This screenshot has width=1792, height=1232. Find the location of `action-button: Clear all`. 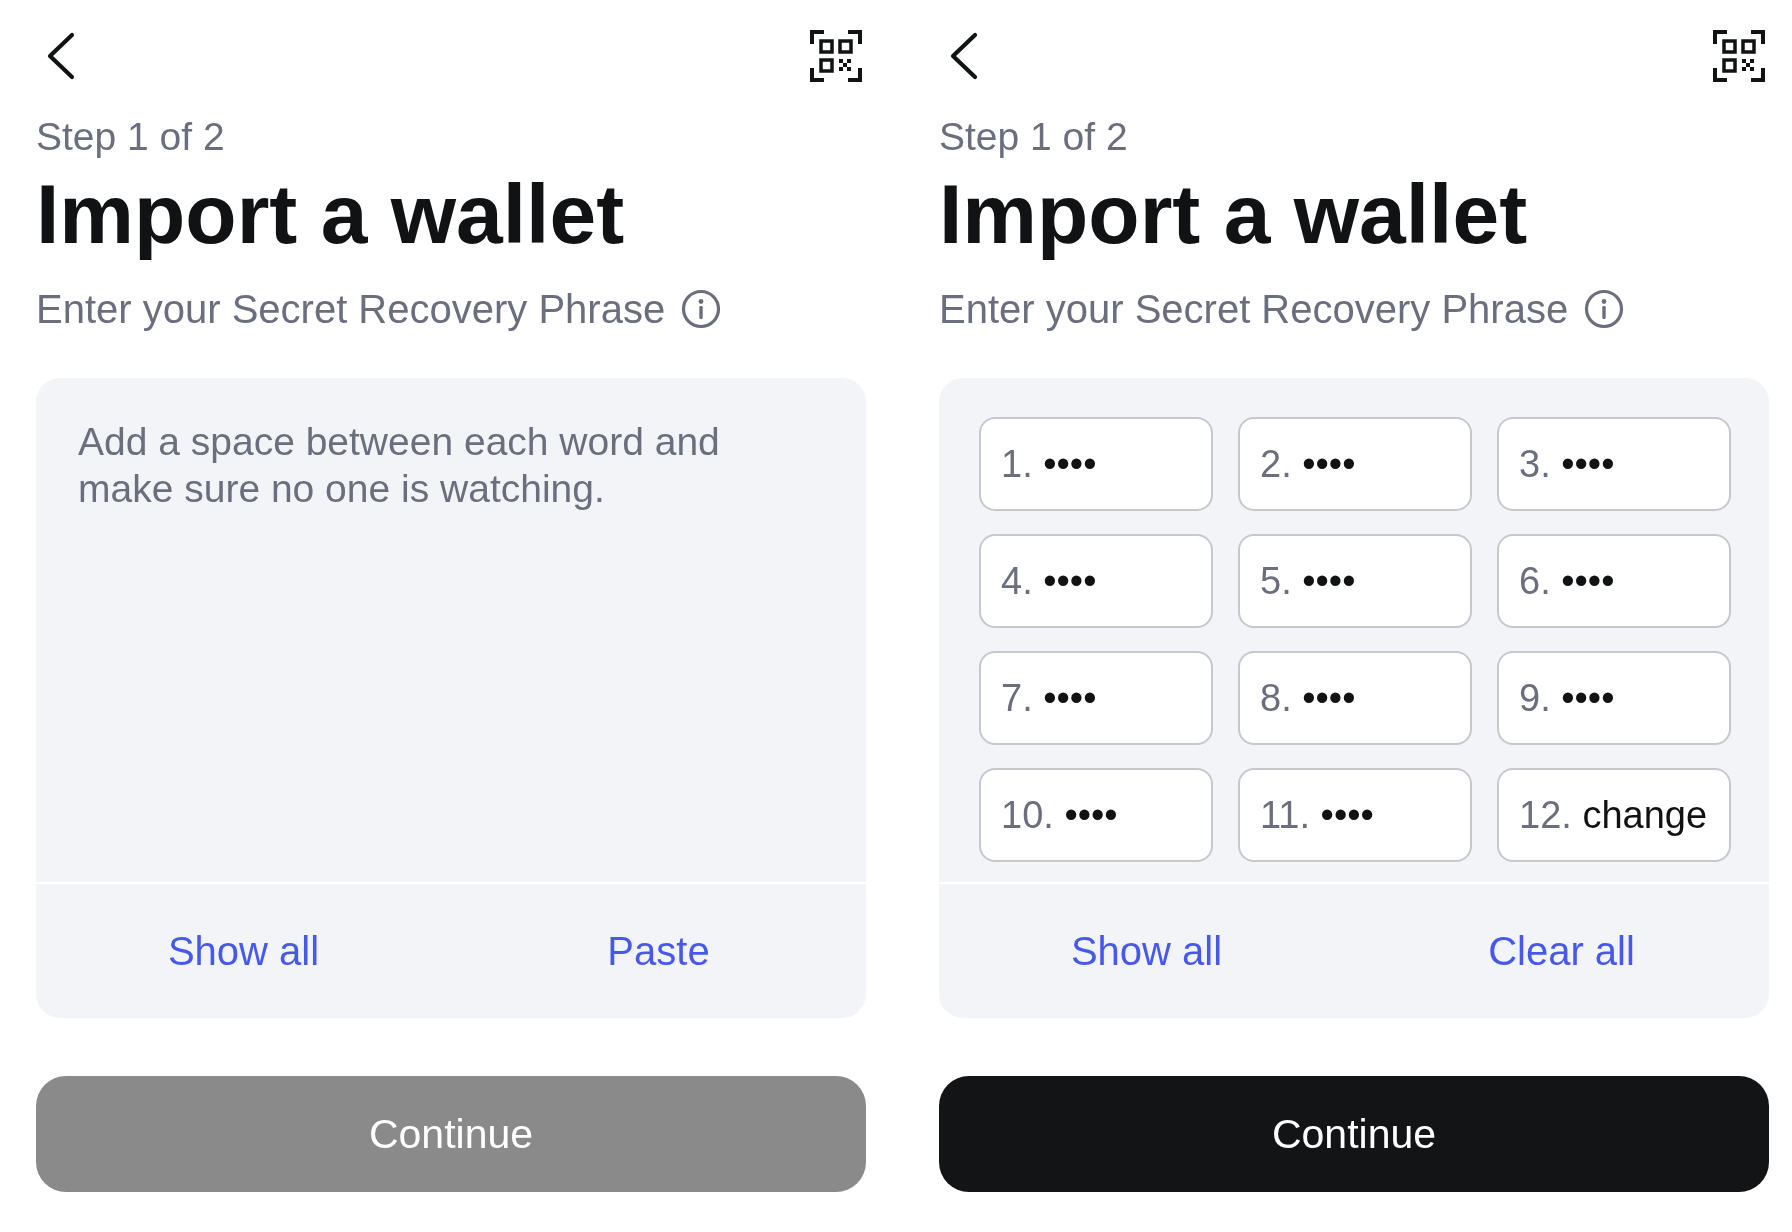

action-button: Clear all is located at coordinates (1561, 951).